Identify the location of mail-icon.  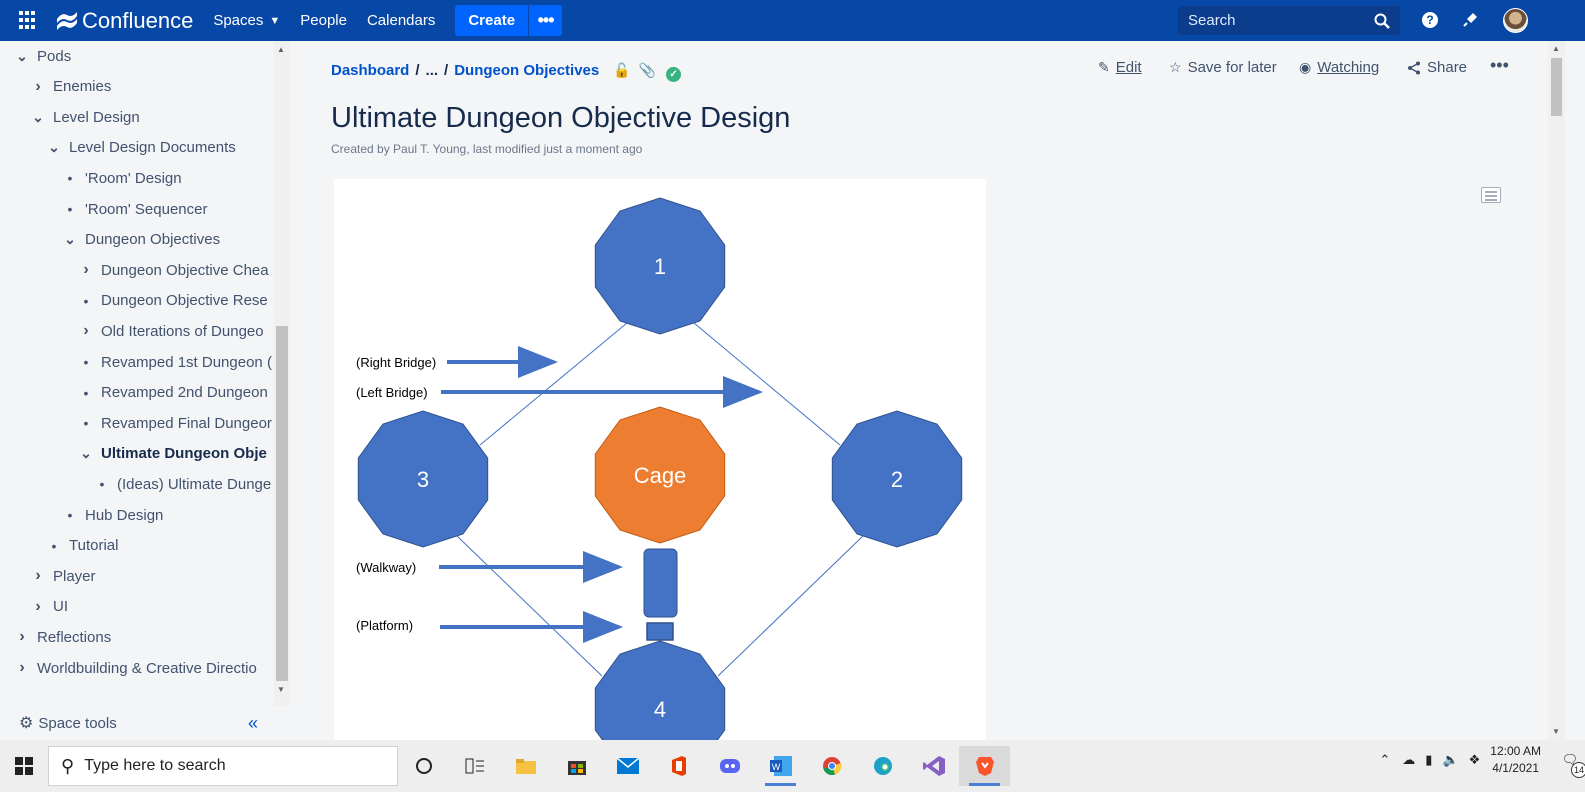
(627, 766).